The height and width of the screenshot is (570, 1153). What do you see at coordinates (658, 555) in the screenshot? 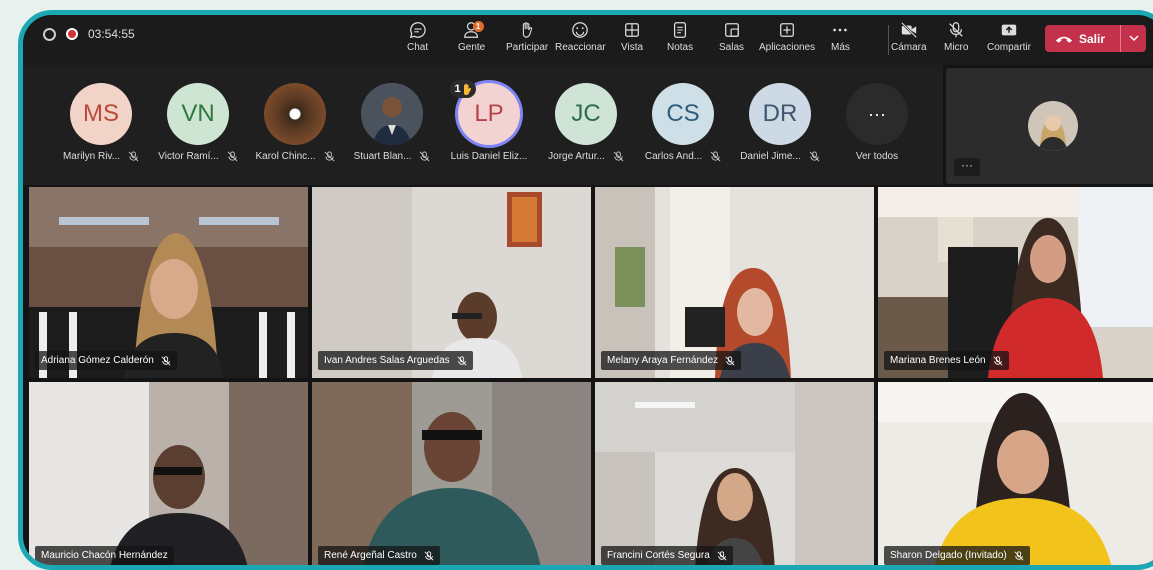
I see `participant-name: Francini Cortés Segura` at bounding box center [658, 555].